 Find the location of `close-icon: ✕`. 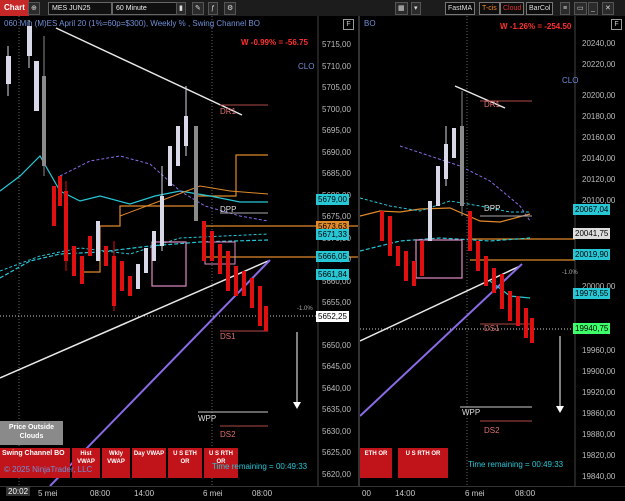

close-icon: ✕ is located at coordinates (608, 8).